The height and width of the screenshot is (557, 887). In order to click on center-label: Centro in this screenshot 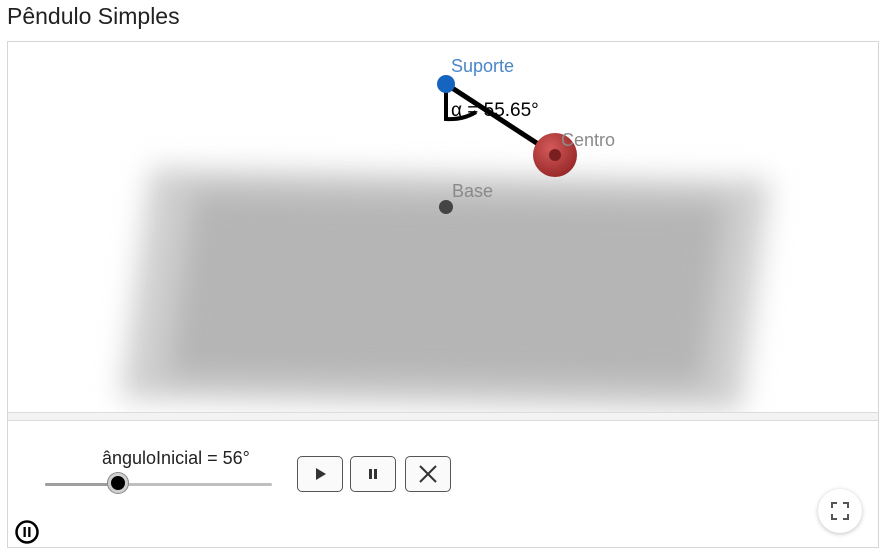, I will do `click(588, 140)`.